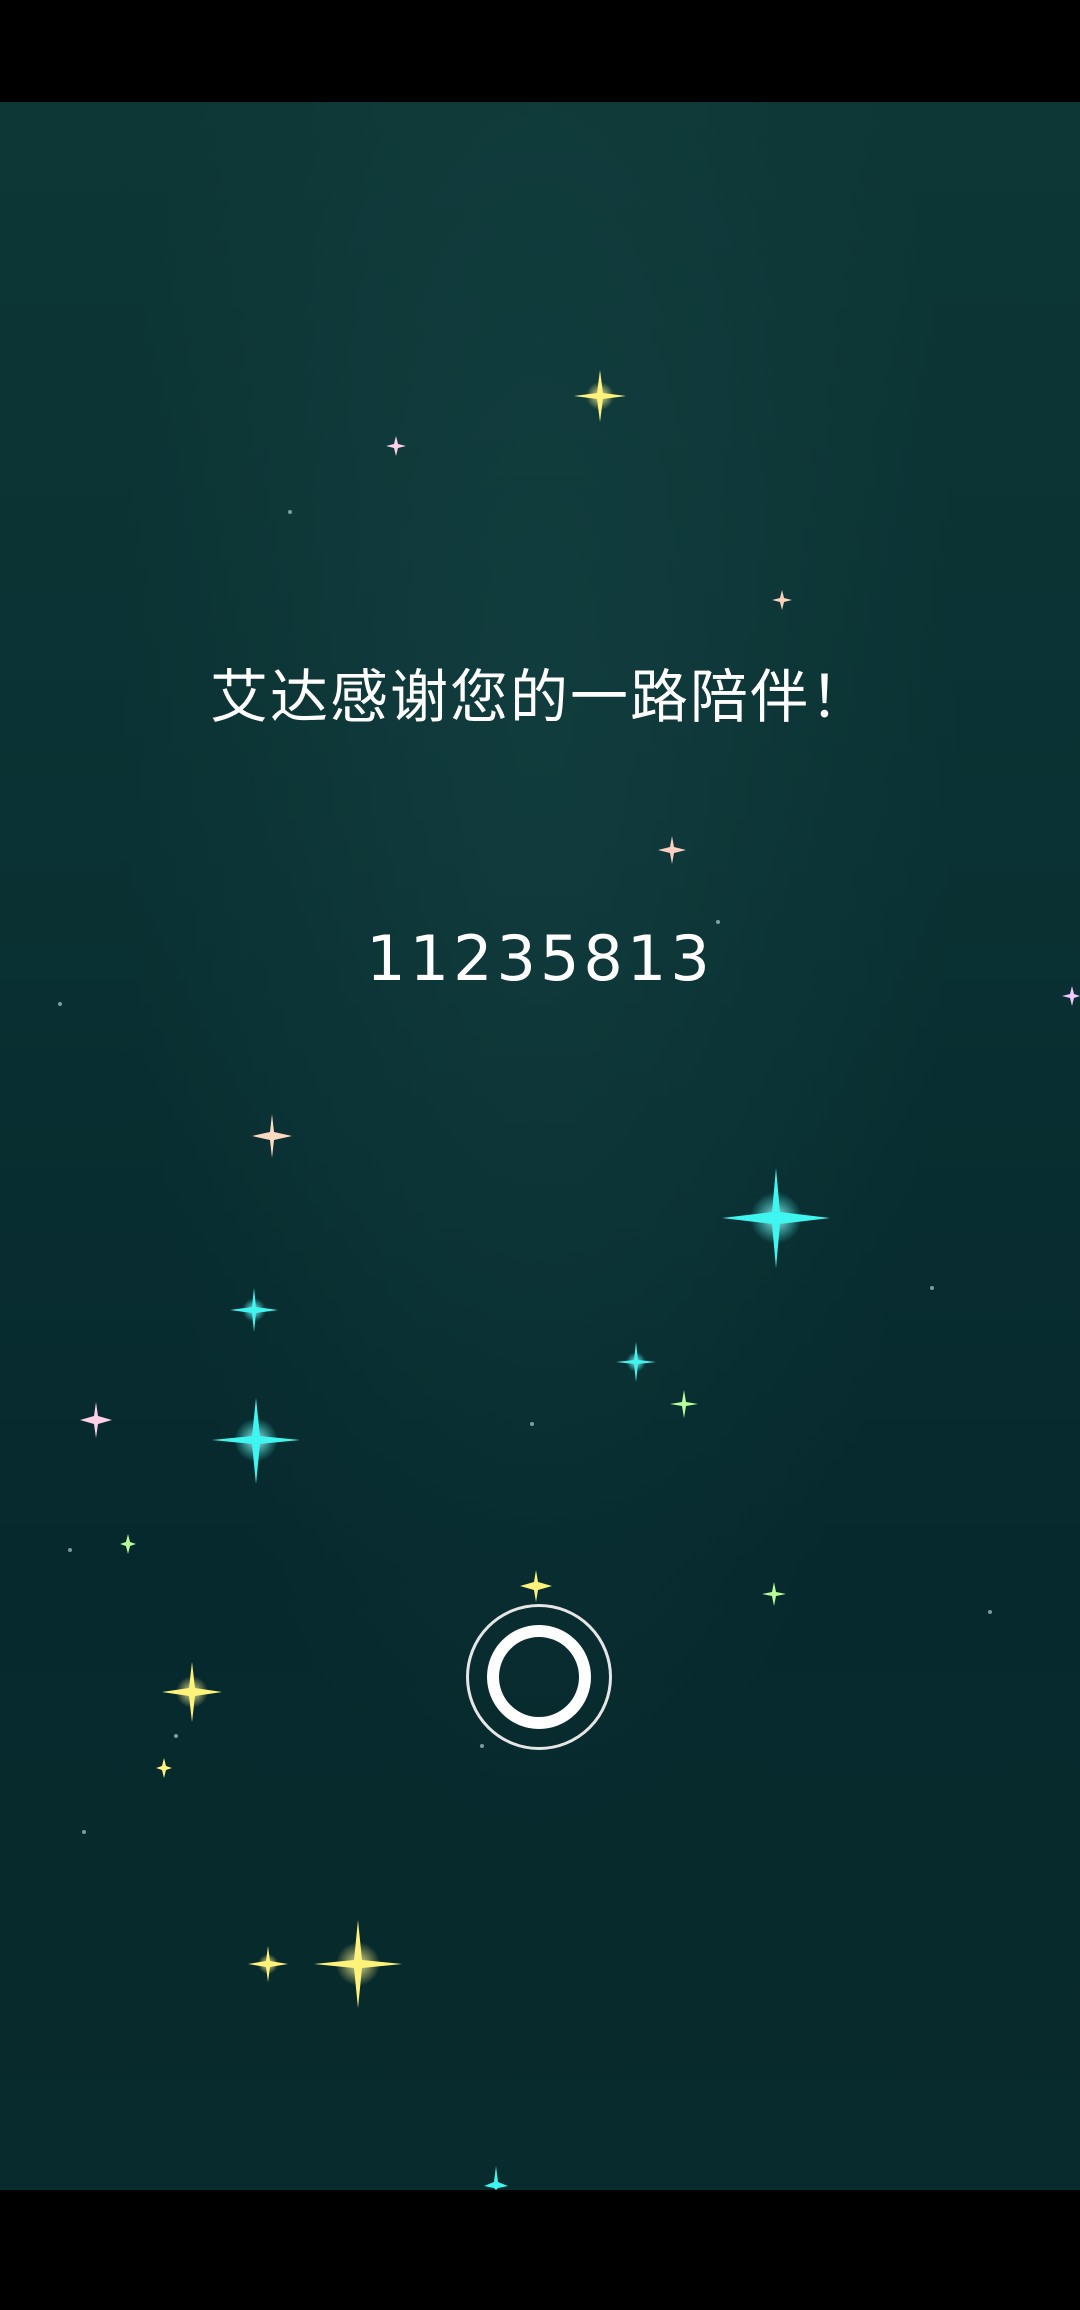  Describe the element at coordinates (540, 958) in the screenshot. I see `code-number: 11235813` at that location.